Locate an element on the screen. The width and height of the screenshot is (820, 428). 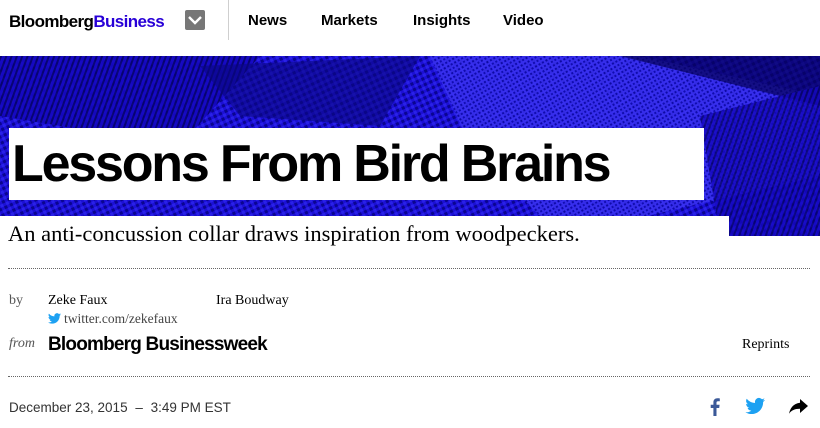
facebook-icon is located at coordinates (715, 407).